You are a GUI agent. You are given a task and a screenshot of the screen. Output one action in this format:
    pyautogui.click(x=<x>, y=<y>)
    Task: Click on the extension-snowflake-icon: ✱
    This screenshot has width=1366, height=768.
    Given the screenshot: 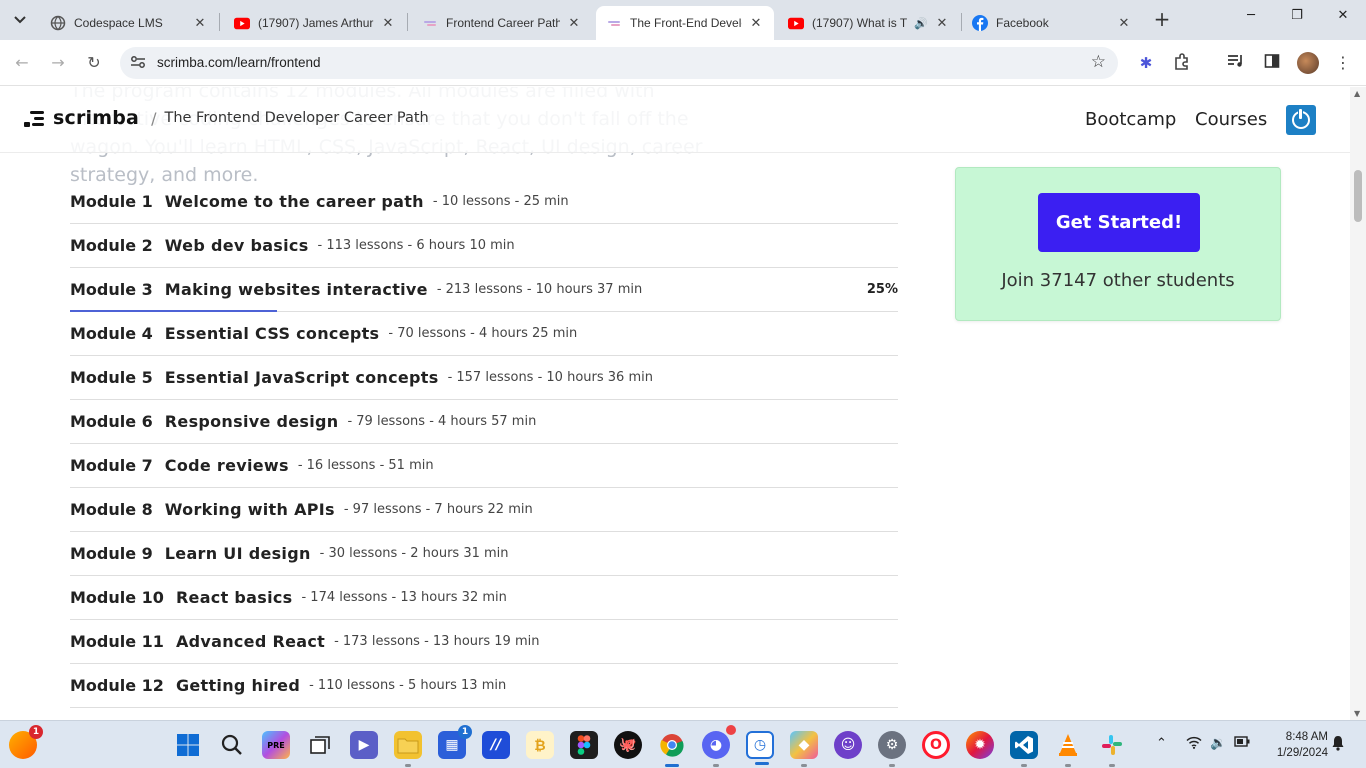 What is the action you would take?
    pyautogui.click(x=1146, y=63)
    